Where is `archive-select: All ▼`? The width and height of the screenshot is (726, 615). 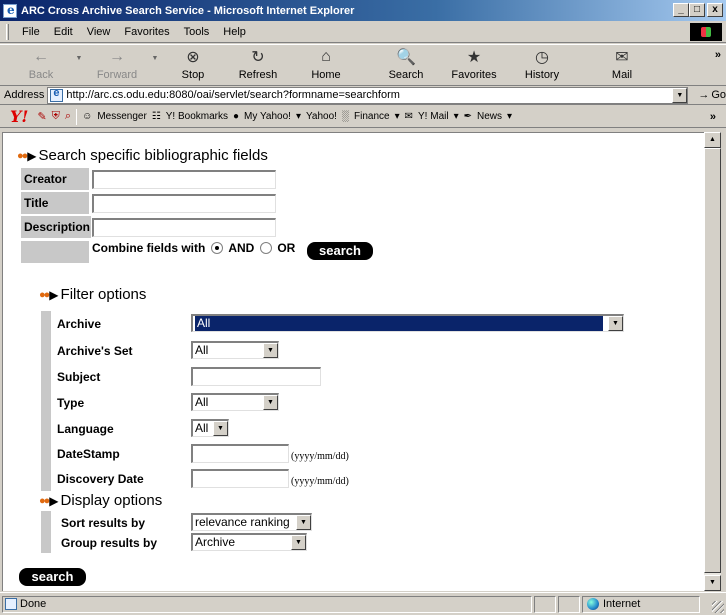 archive-select: All ▼ is located at coordinates (407, 323).